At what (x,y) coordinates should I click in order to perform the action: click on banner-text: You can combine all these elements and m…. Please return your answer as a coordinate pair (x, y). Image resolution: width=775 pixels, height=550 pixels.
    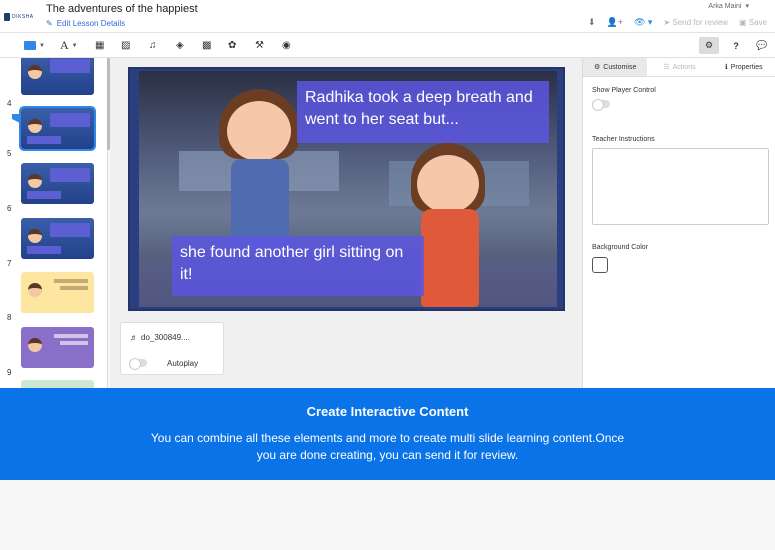
    Looking at the image, I should click on (387, 446).